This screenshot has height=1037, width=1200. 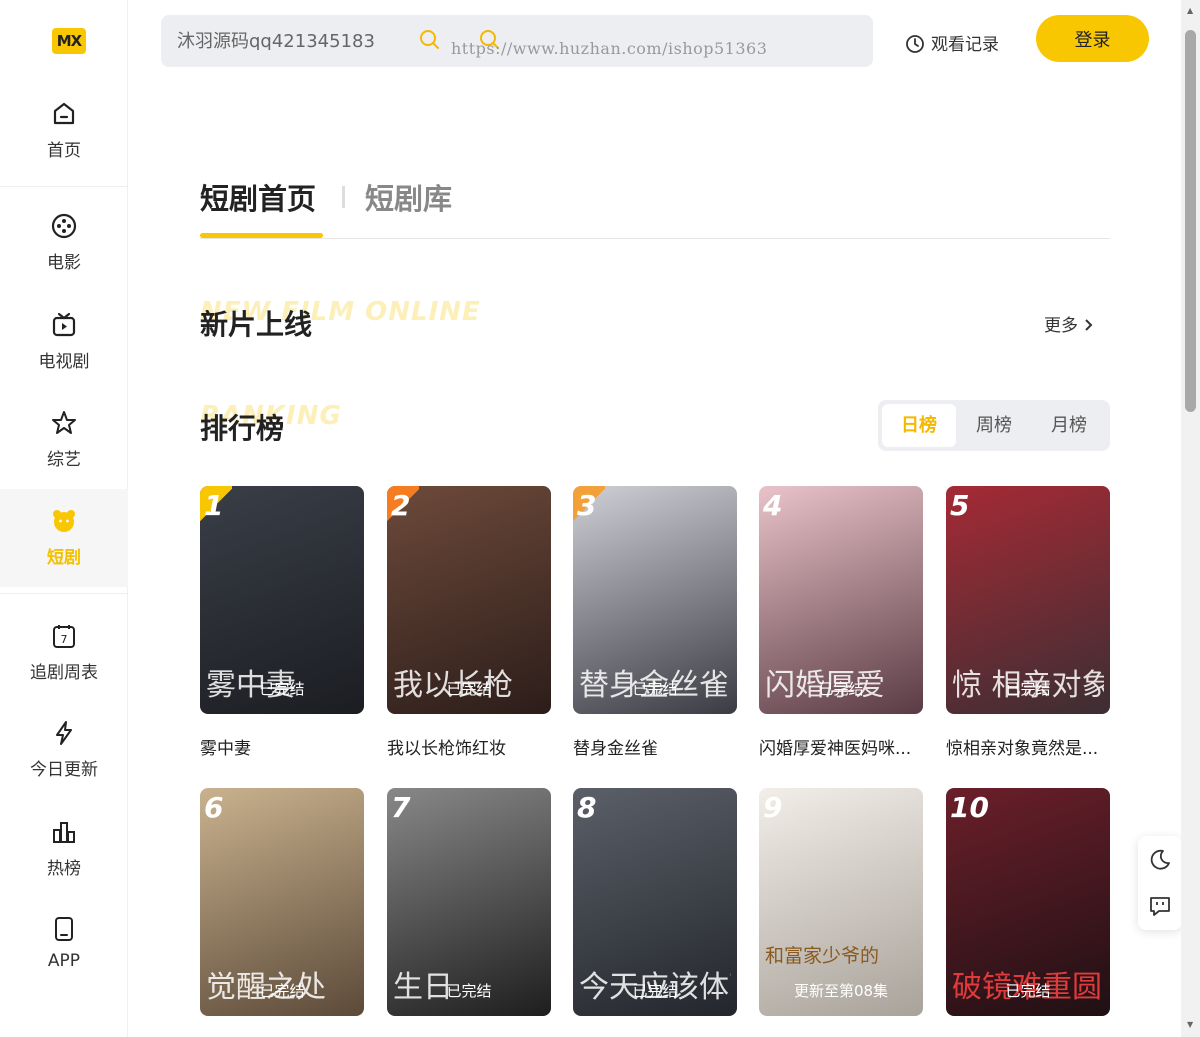 I want to click on poster: 觉醒之处 6 已完结, so click(x=282, y=902).